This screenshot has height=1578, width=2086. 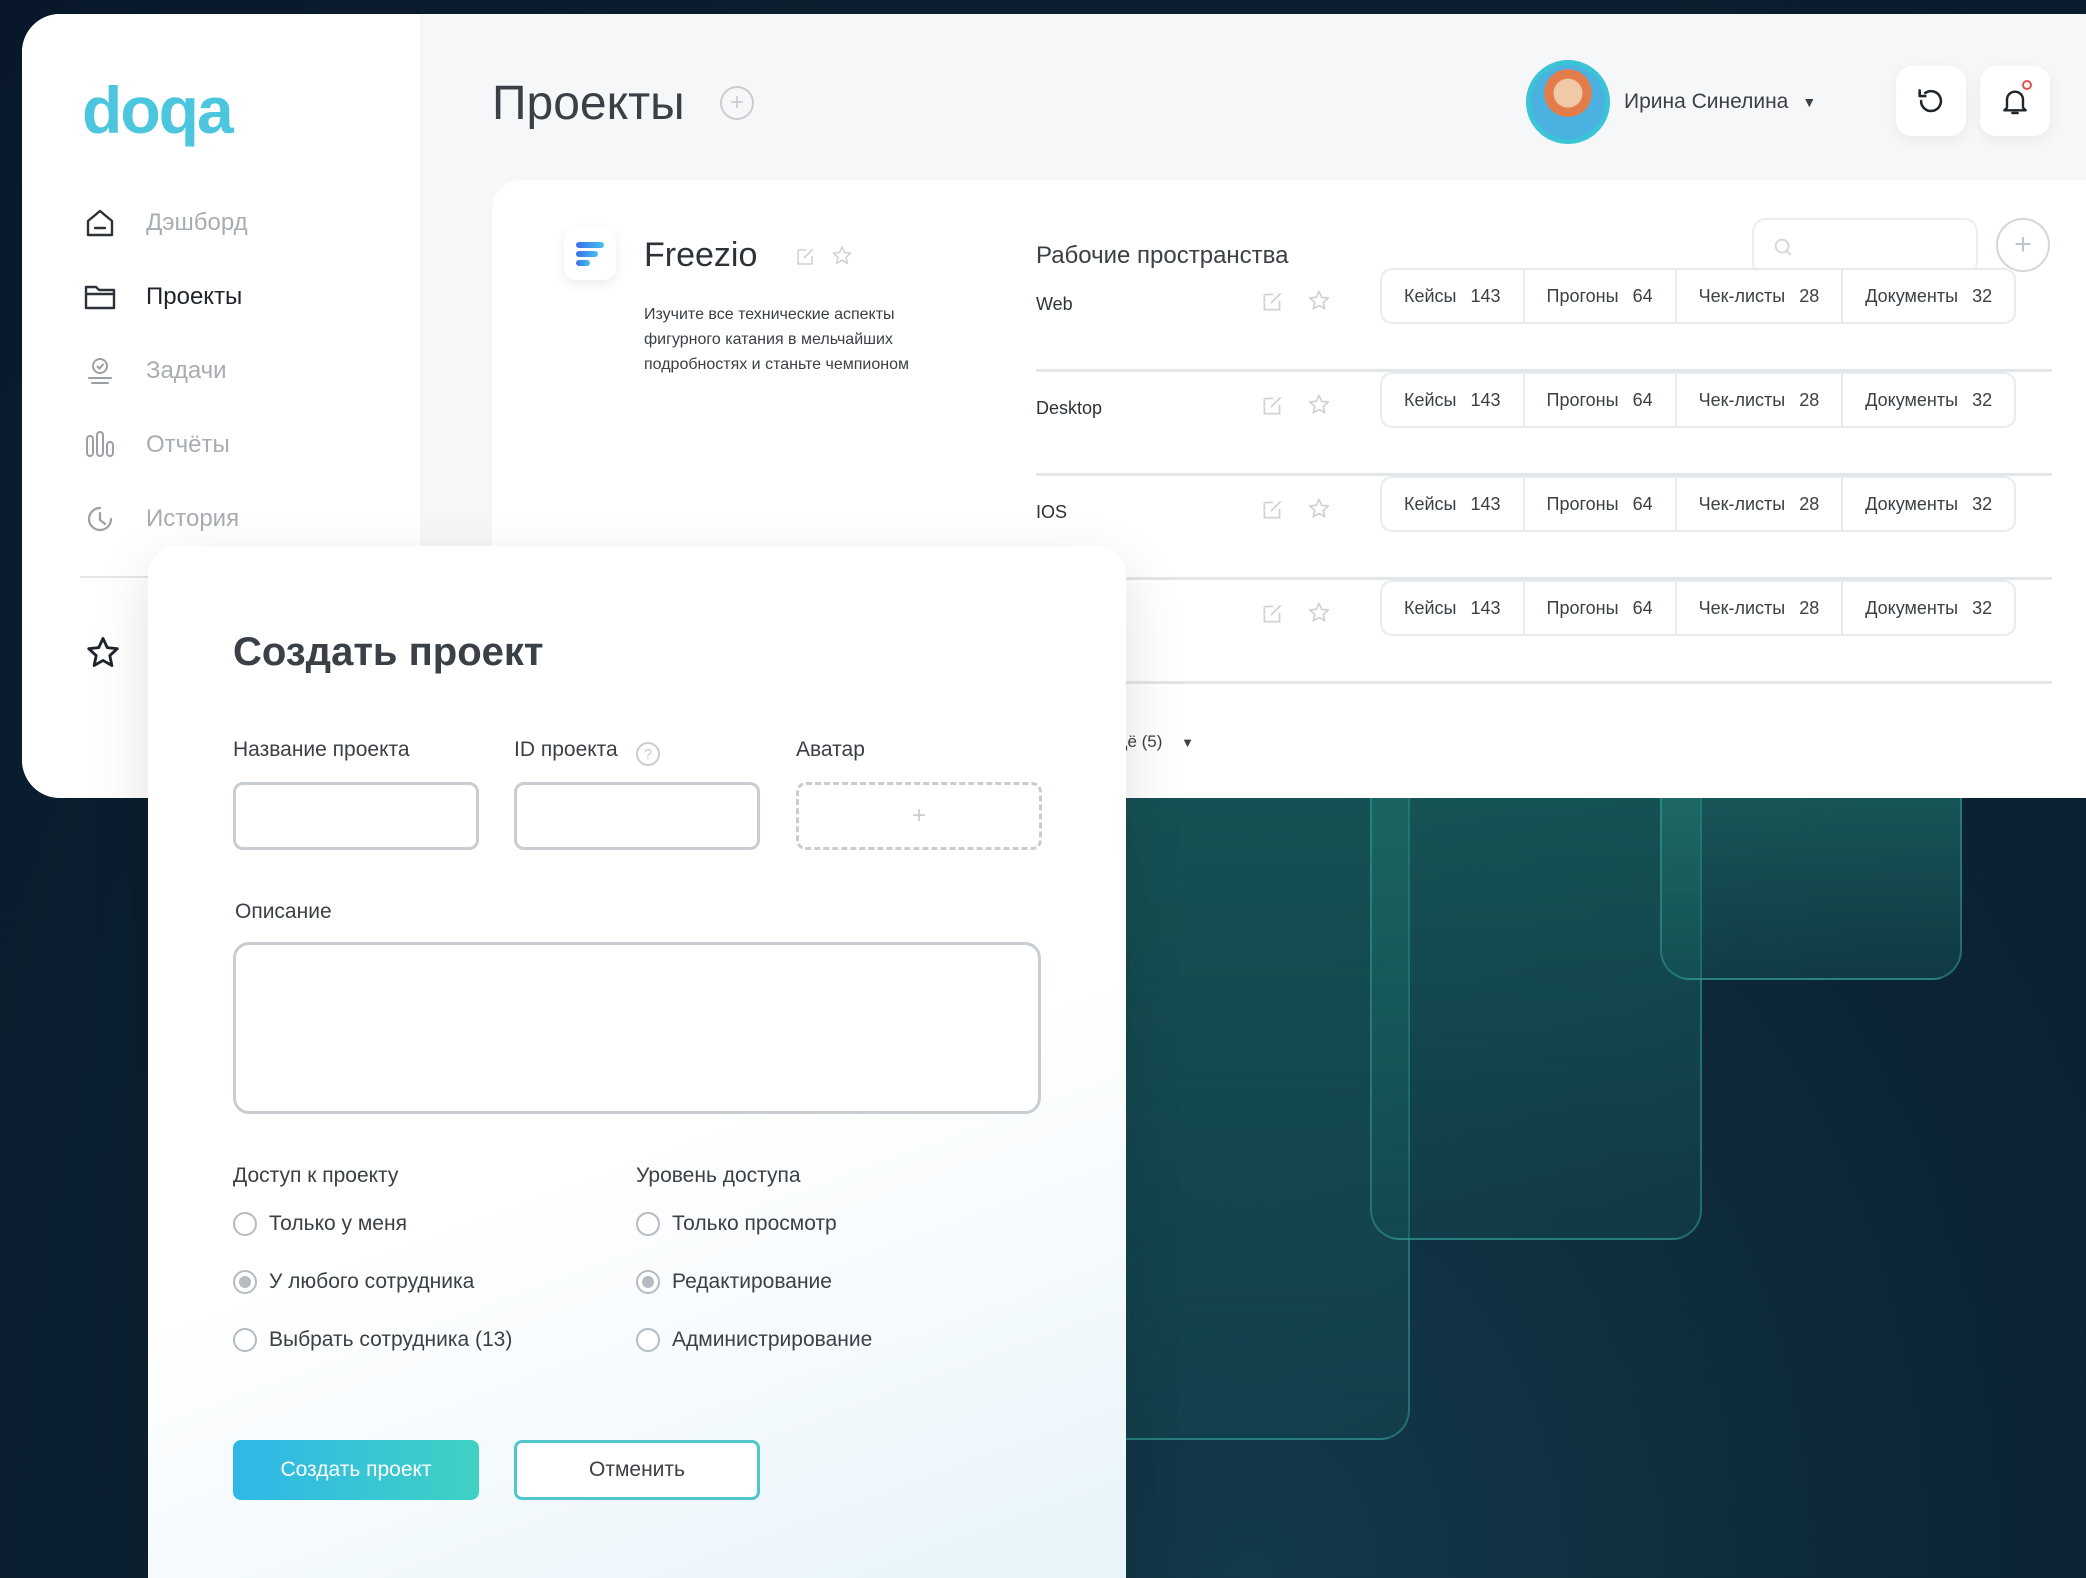 I want to click on level-option-edit: Редактирование, so click(x=734, y=1282).